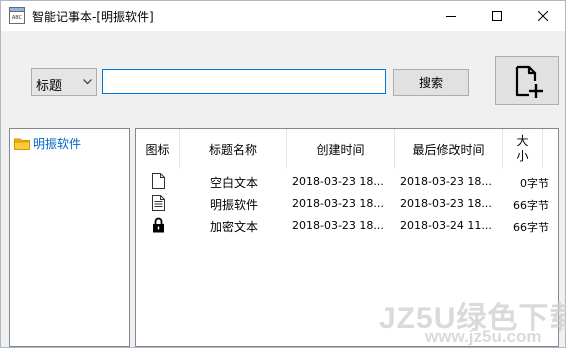 Image resolution: width=566 pixels, height=348 pixels. What do you see at coordinates (234, 205) in the screenshot?
I see `row-title: 明振软件` at bounding box center [234, 205].